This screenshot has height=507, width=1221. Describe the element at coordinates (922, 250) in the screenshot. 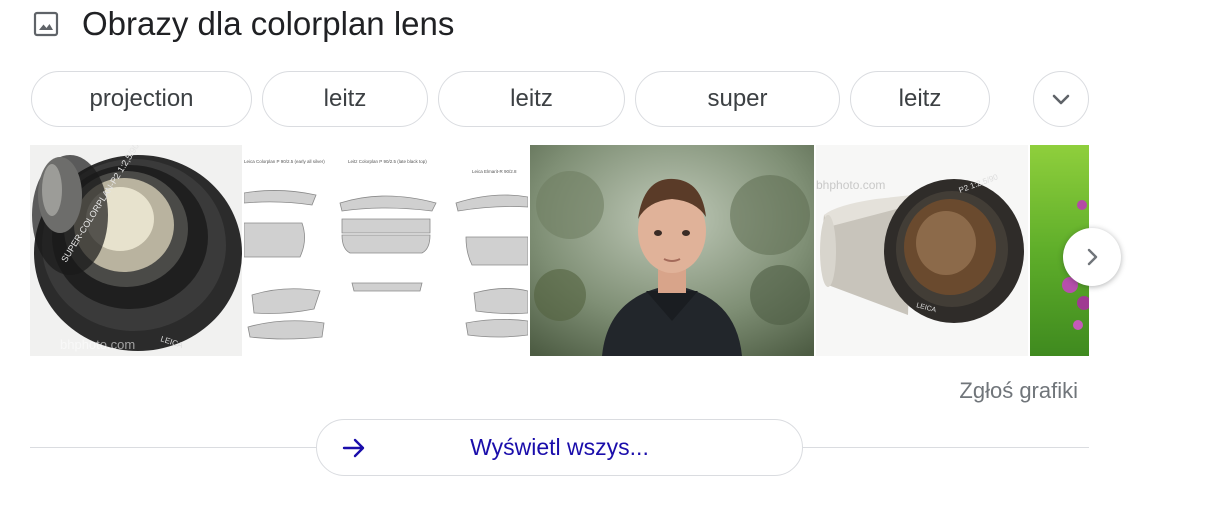

I see `image-result: P2 1:2,5/90 LEICA bhphoto.com` at that location.